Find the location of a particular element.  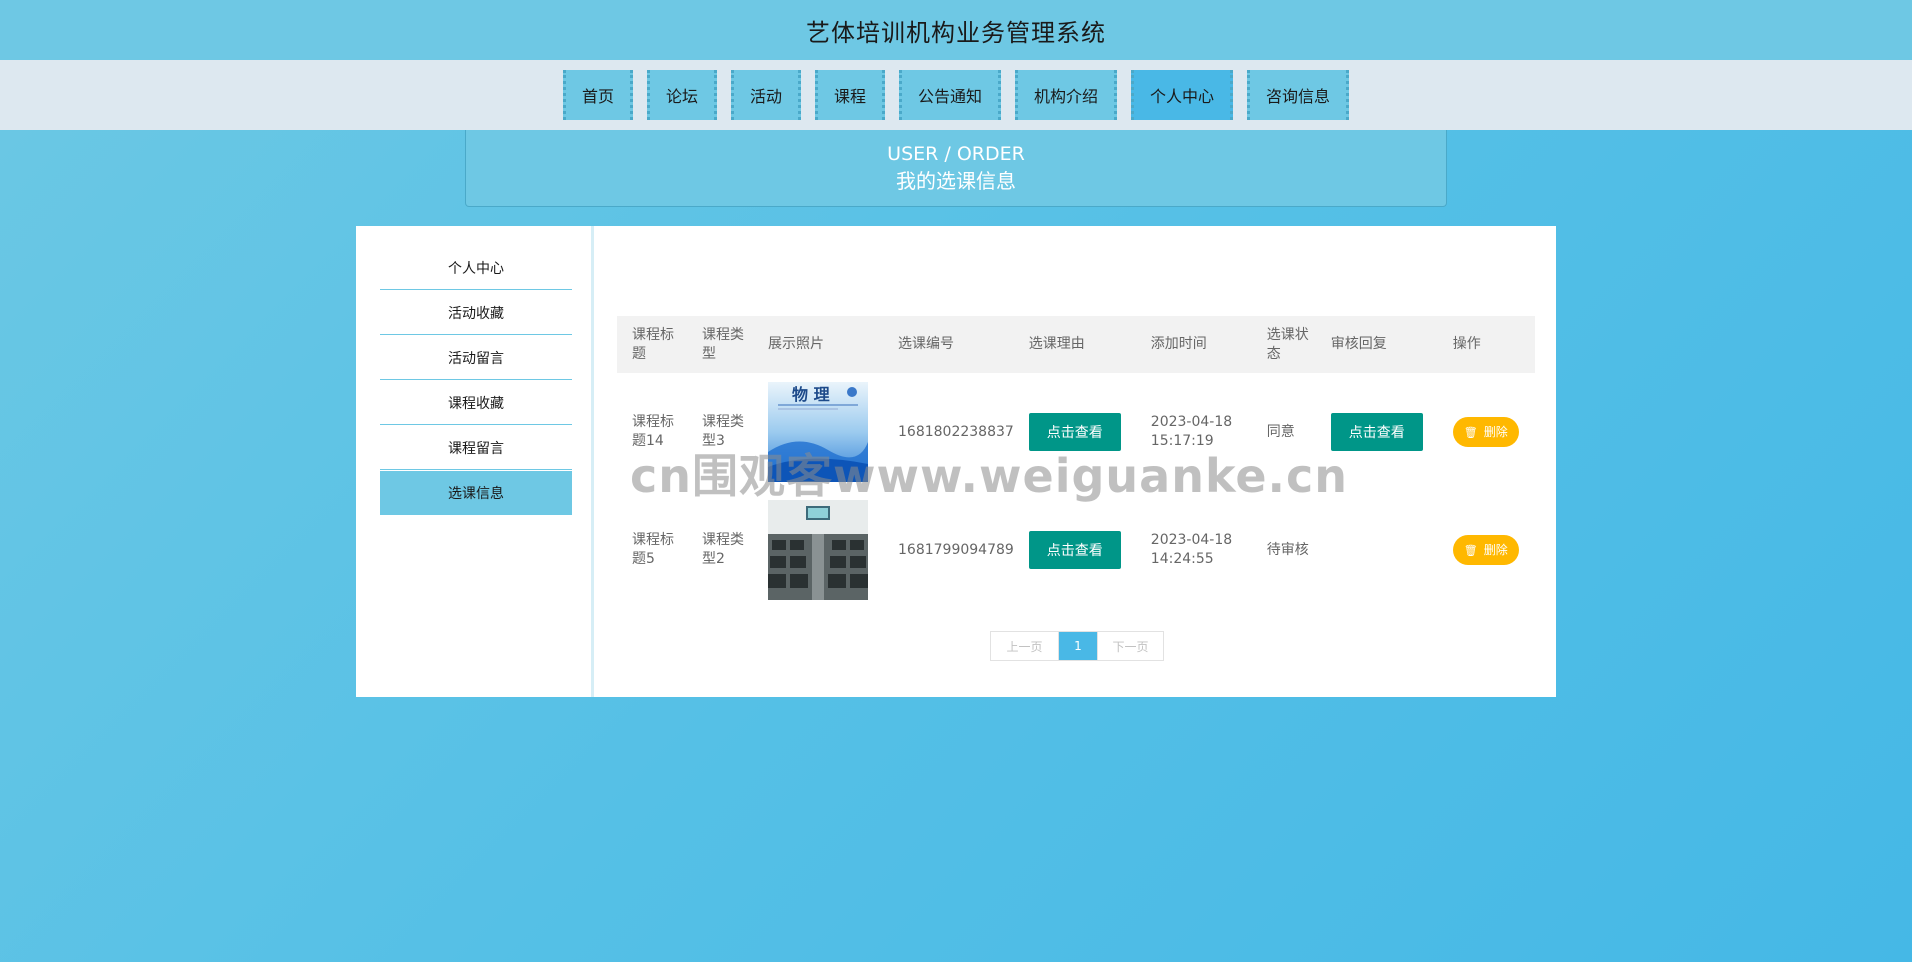

col-selection-no: 选课编号 is located at coordinates (926, 344).